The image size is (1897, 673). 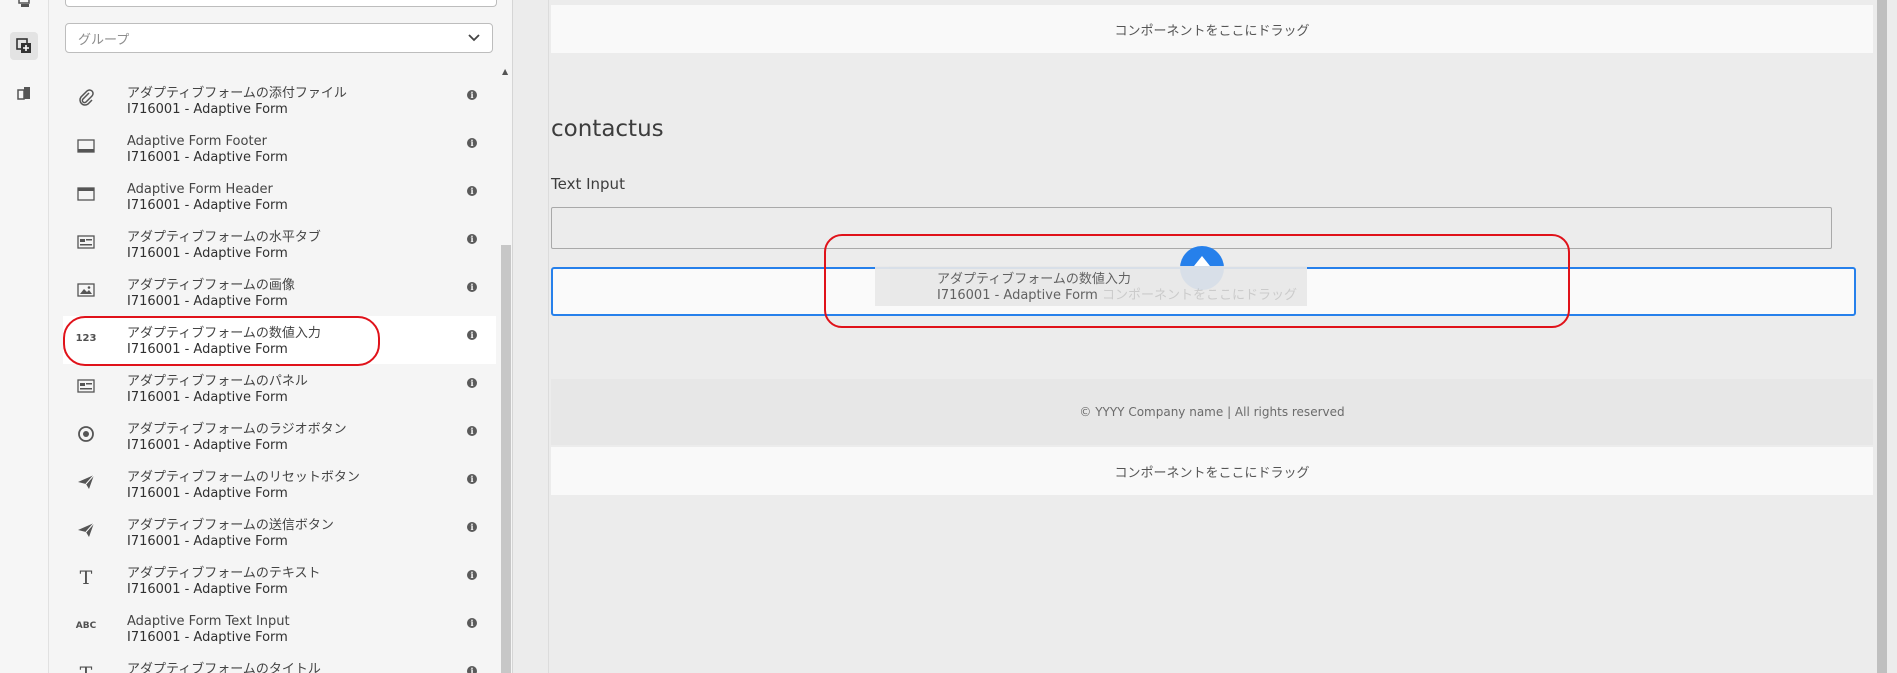 What do you see at coordinates (230, 525) in the screenshot?
I see `list-item-title: アダプティブフォームの送信ボタン` at bounding box center [230, 525].